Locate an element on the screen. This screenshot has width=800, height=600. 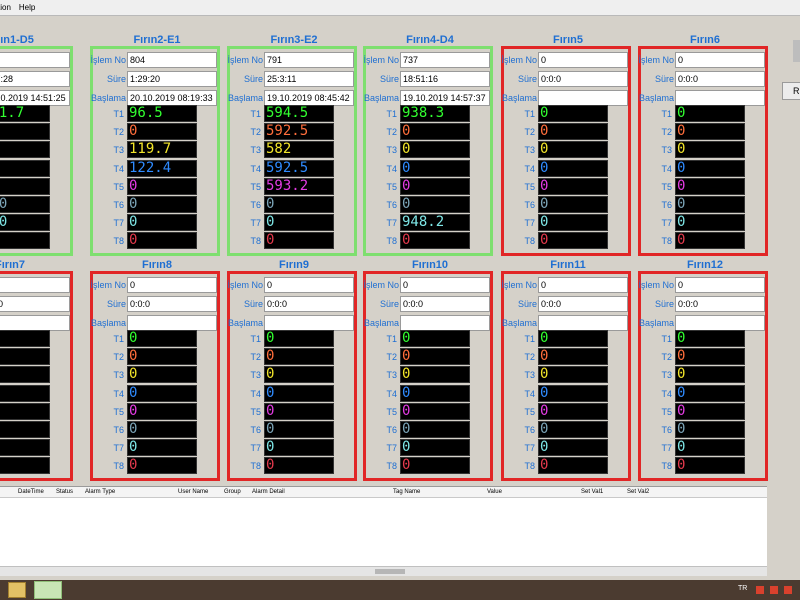
language-indicator: TR is located at coordinates (742, 588).